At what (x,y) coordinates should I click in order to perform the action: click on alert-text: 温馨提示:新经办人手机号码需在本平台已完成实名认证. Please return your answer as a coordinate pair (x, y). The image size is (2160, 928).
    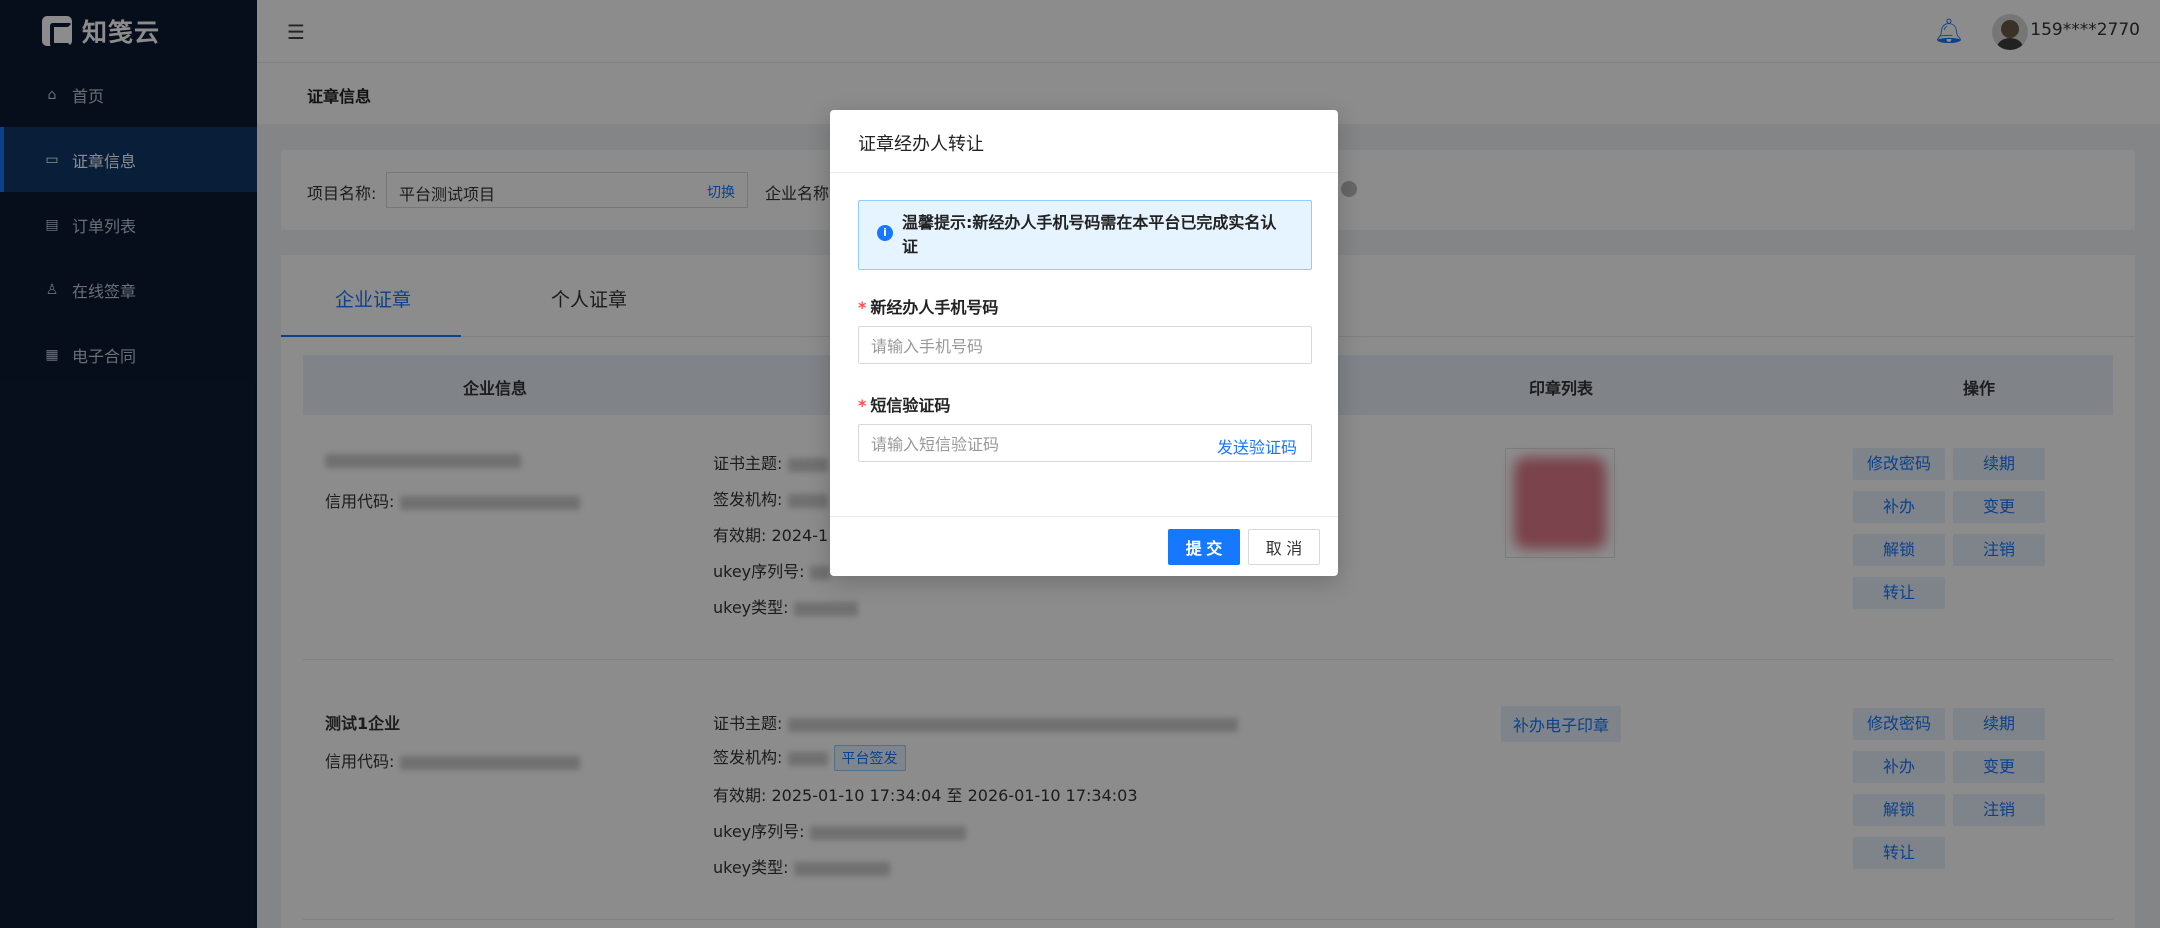
    Looking at the image, I should click on (1089, 234).